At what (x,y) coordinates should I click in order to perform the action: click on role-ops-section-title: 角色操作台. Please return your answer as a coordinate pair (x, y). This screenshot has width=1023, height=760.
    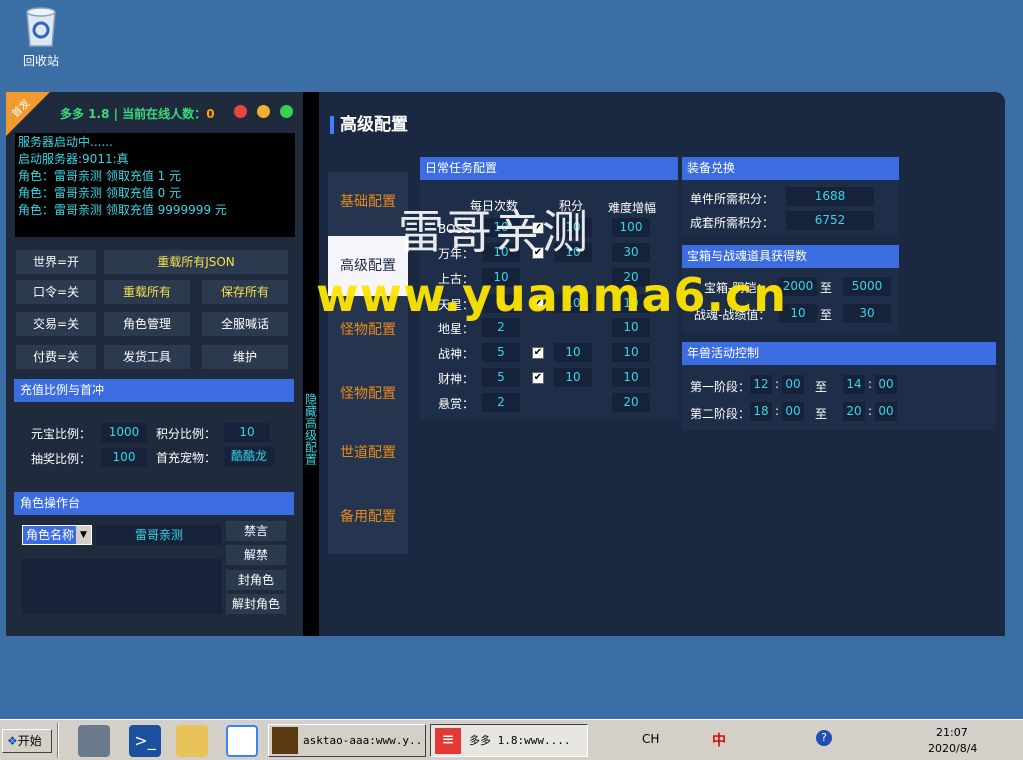
    Looking at the image, I should click on (154, 503).